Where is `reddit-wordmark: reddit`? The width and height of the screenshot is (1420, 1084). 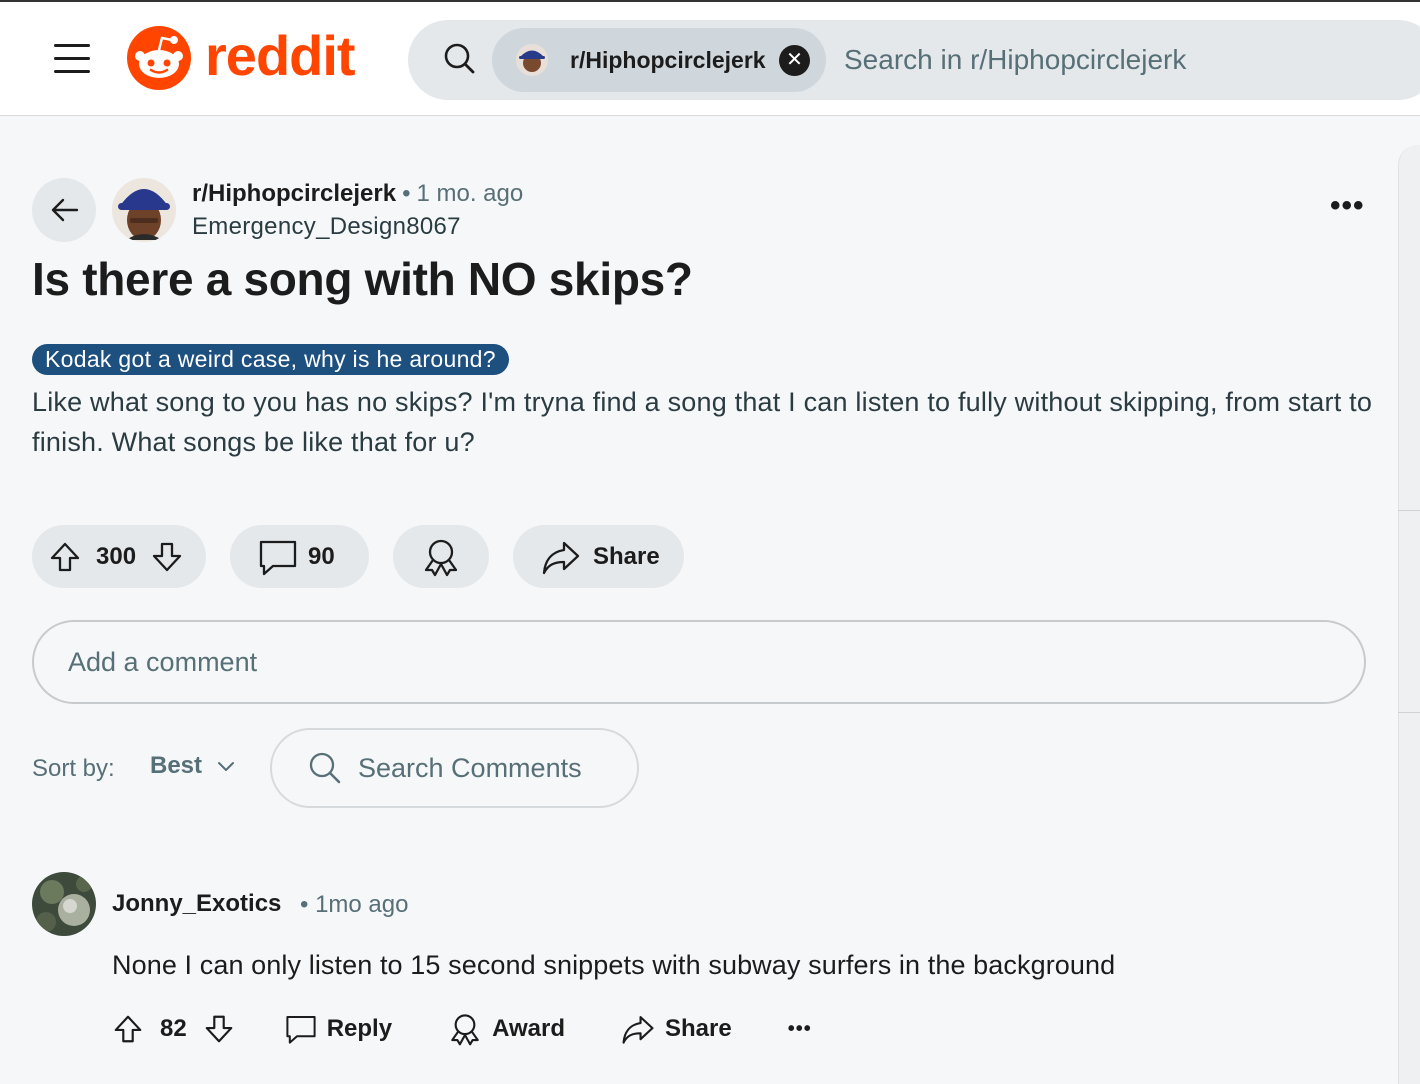
reddit-wordmark: reddit is located at coordinates (280, 55).